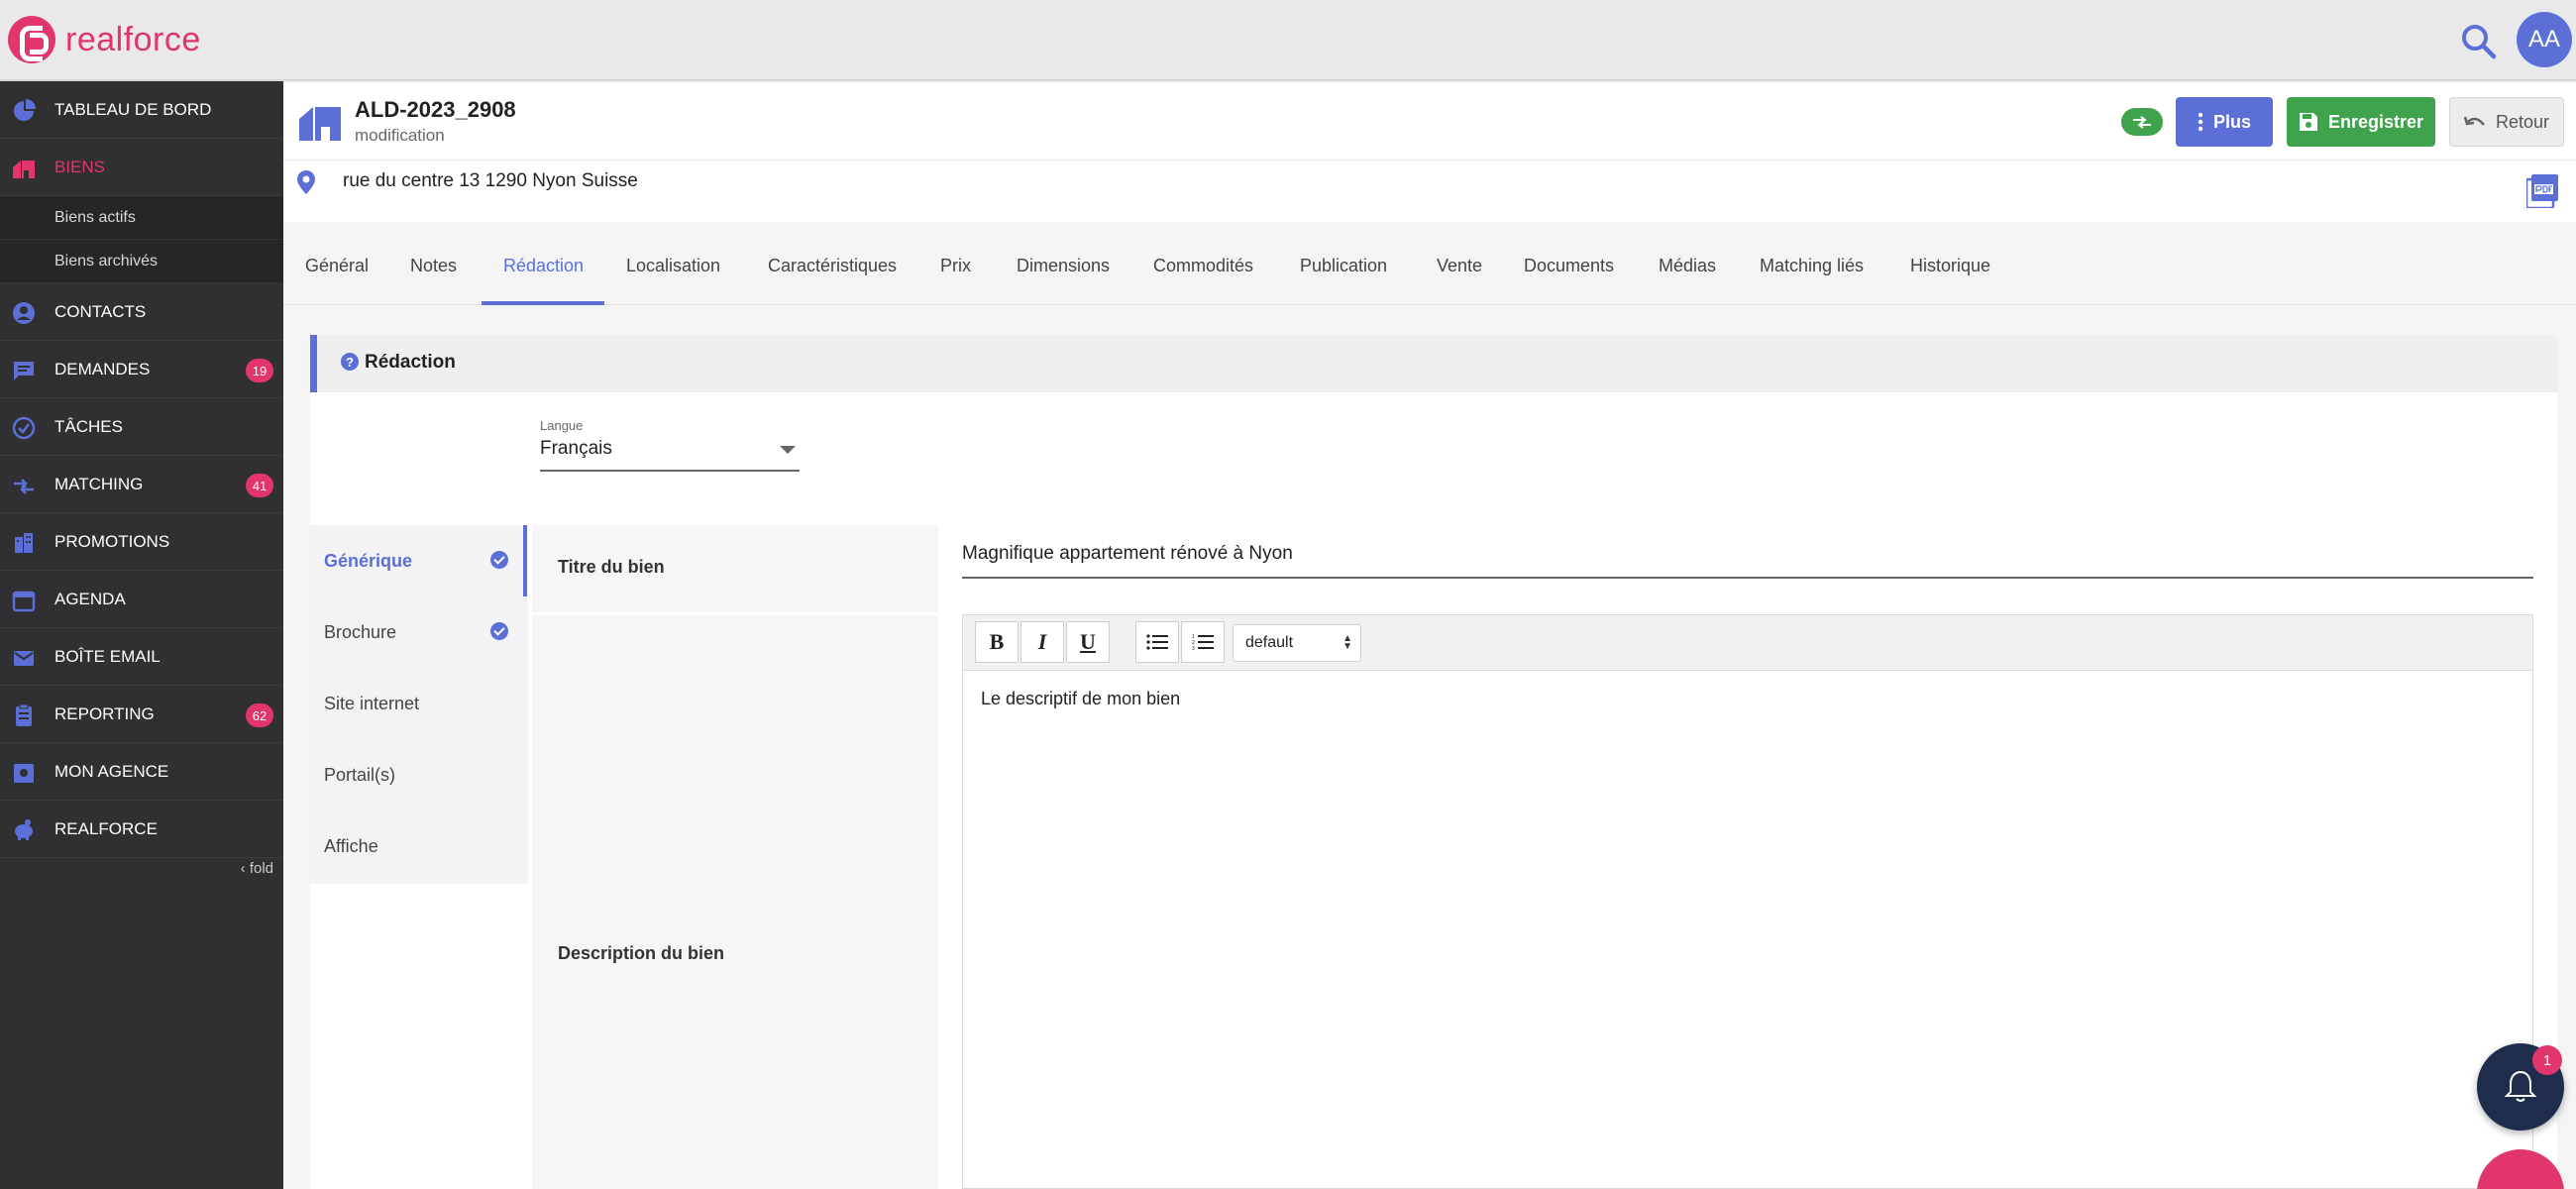 This screenshot has height=1189, width=2576. What do you see at coordinates (141, 714) in the screenshot?
I see `sidebar-item-reporting: REPORTING 62` at bounding box center [141, 714].